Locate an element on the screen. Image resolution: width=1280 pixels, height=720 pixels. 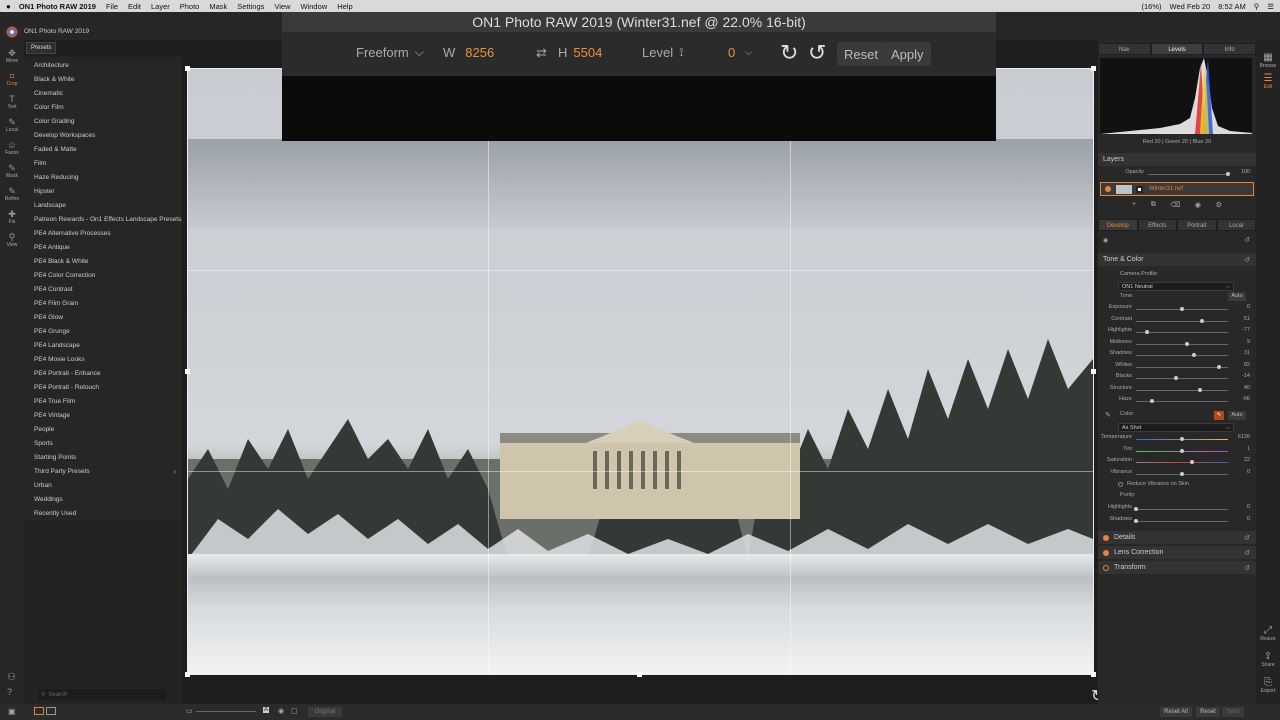
menu-mask: Mask is located at coordinates (218, 6).